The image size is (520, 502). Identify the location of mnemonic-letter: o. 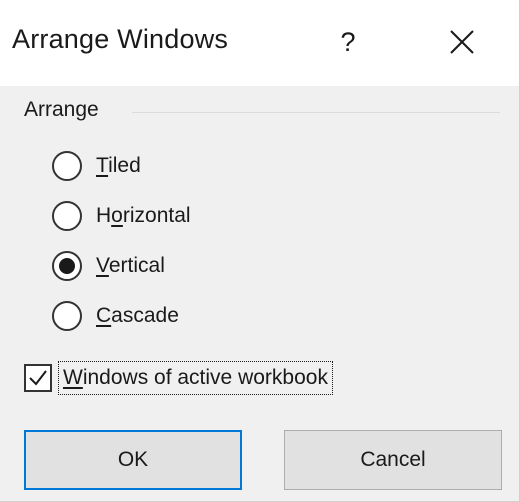
(117, 215).